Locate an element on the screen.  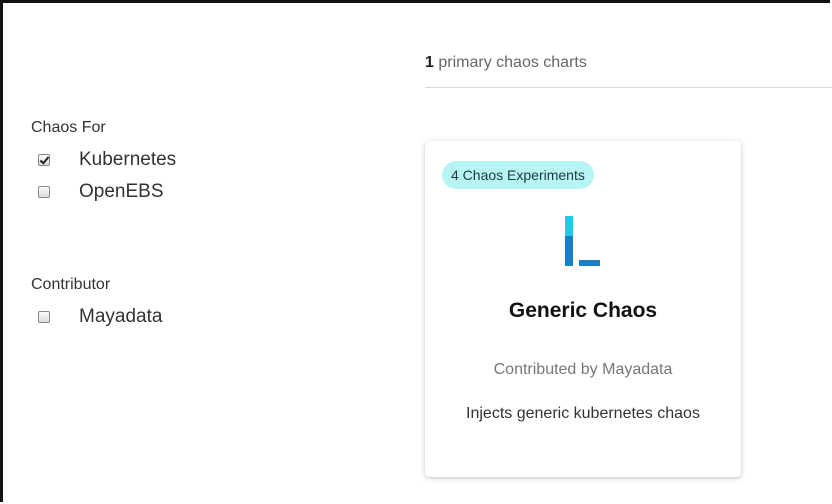
experiments-badge: 4 Chaos Experiments is located at coordinates (518, 175).